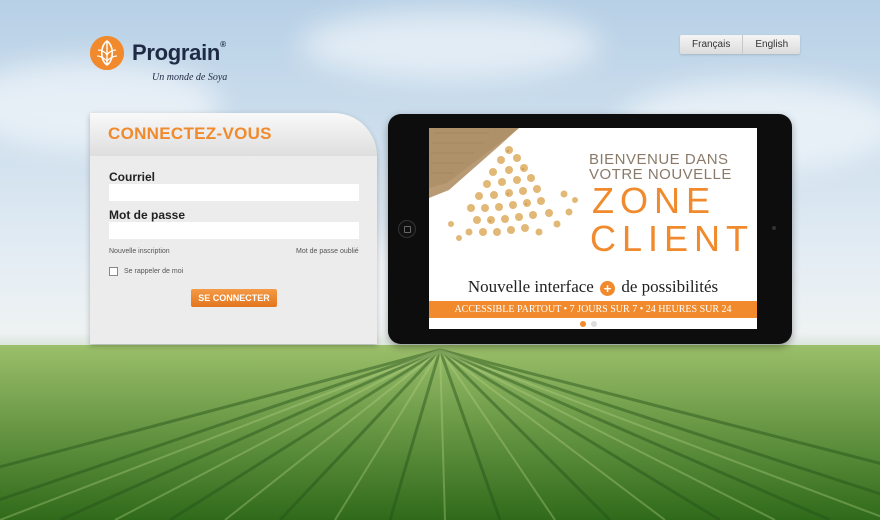 The height and width of the screenshot is (520, 880). I want to click on brand-logo: Prograin® Un monde de Soya, so click(170, 61).